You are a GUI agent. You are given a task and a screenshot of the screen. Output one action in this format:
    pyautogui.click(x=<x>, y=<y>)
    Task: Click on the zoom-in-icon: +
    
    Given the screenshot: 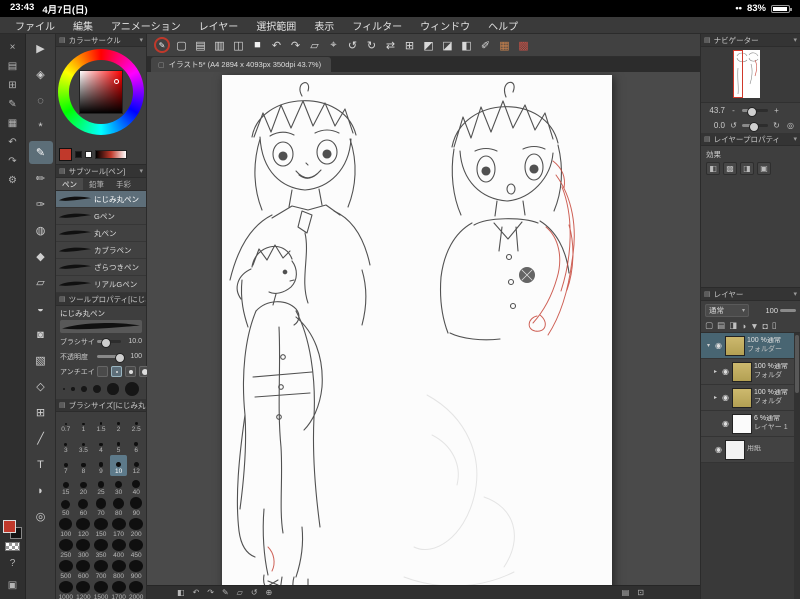 What is the action you would take?
    pyautogui.click(x=776, y=110)
    